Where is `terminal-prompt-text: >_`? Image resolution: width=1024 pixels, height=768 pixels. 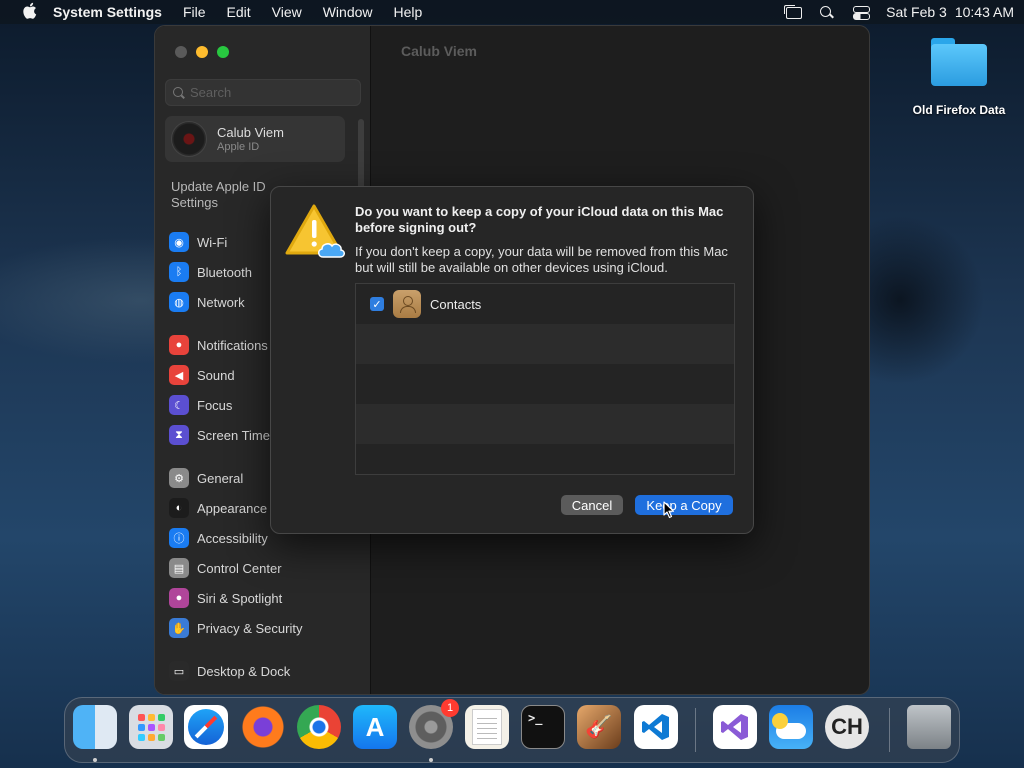 terminal-prompt-text: >_ is located at coordinates (535, 718).